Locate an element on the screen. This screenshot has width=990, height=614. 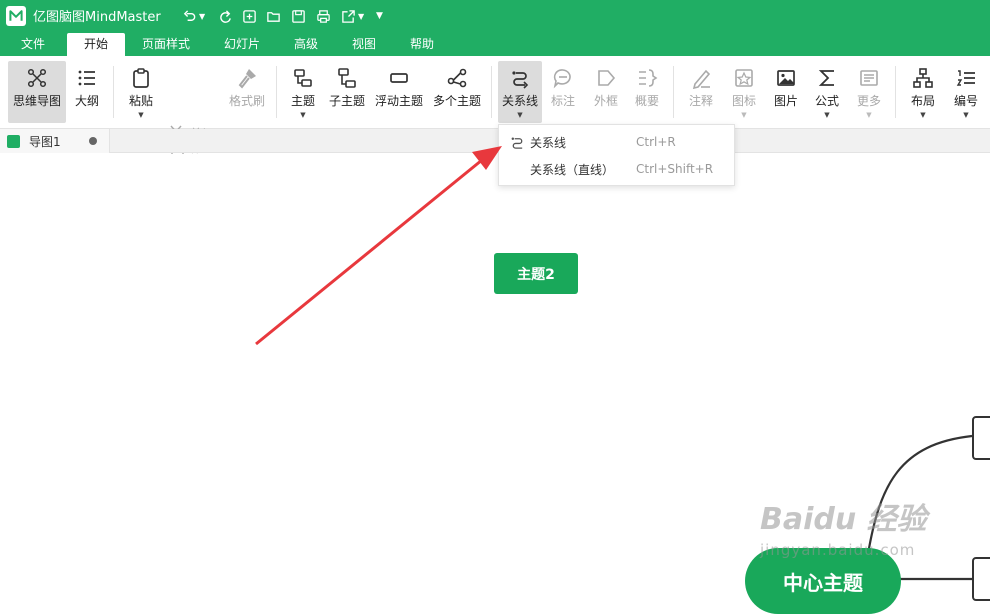
formula-dropdown-icon: ▼ is located at coordinates (827, 115).